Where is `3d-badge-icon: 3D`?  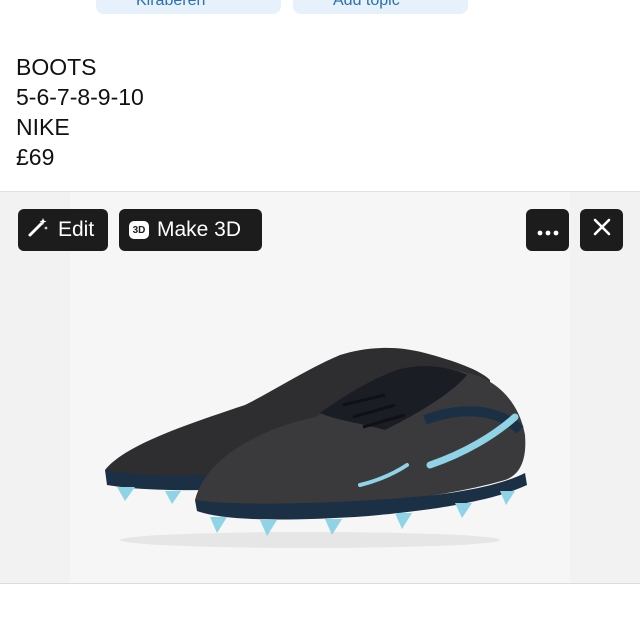
3d-badge-icon: 3D is located at coordinates (139, 230).